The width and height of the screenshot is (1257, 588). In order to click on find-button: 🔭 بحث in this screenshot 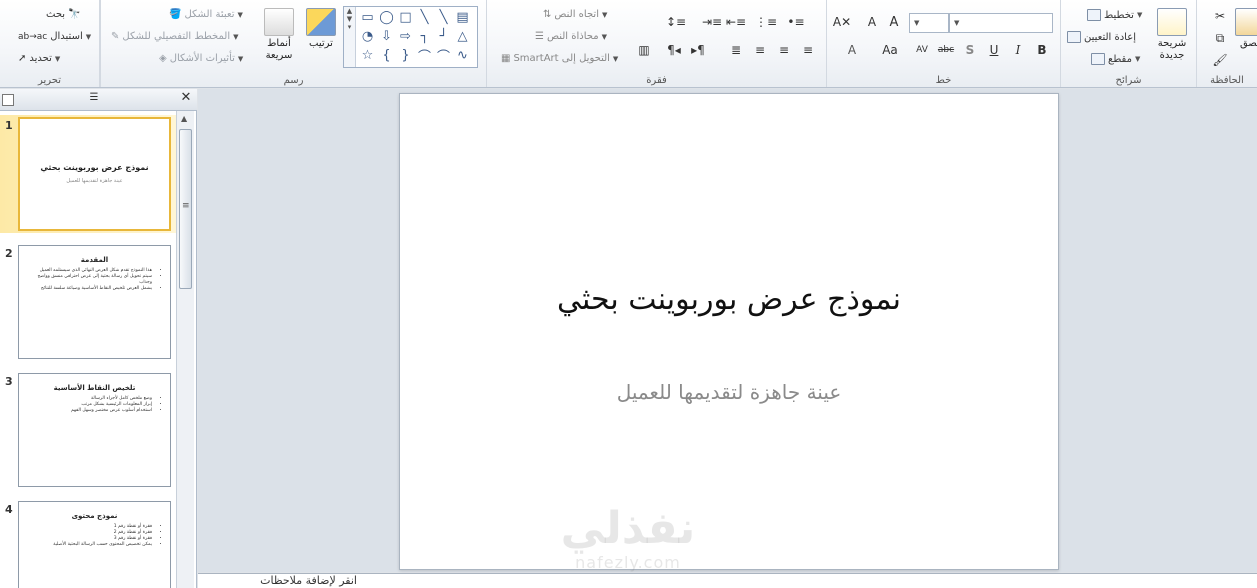, I will do `click(63, 14)`.